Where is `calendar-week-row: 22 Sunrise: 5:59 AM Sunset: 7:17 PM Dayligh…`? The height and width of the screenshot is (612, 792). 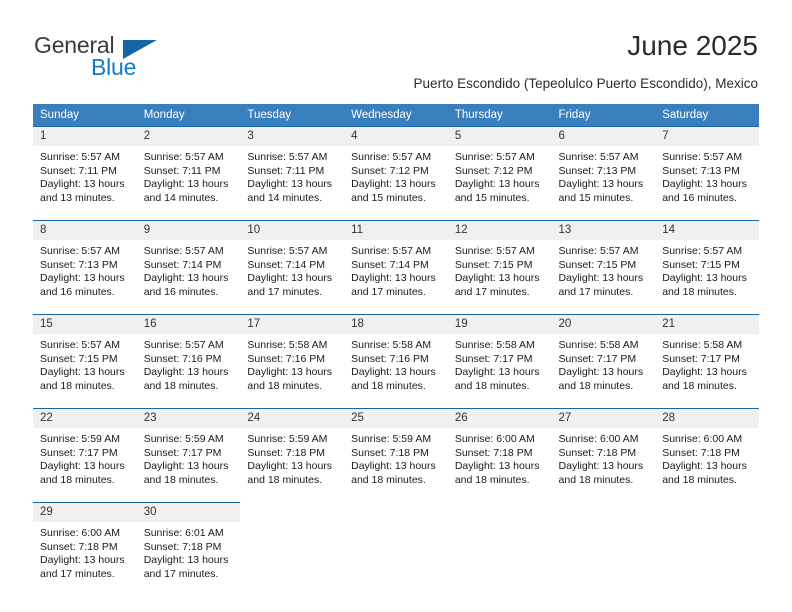
calendar-week-row: 22 Sunrise: 5:59 AM Sunset: 7:17 PM Dayligh… is located at coordinates (396, 451).